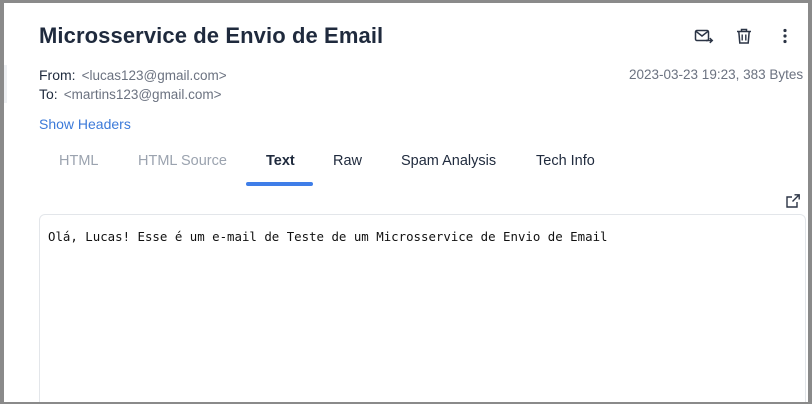  Describe the element at coordinates (5, 84) in the screenshot. I see `sidebar-edge` at that location.